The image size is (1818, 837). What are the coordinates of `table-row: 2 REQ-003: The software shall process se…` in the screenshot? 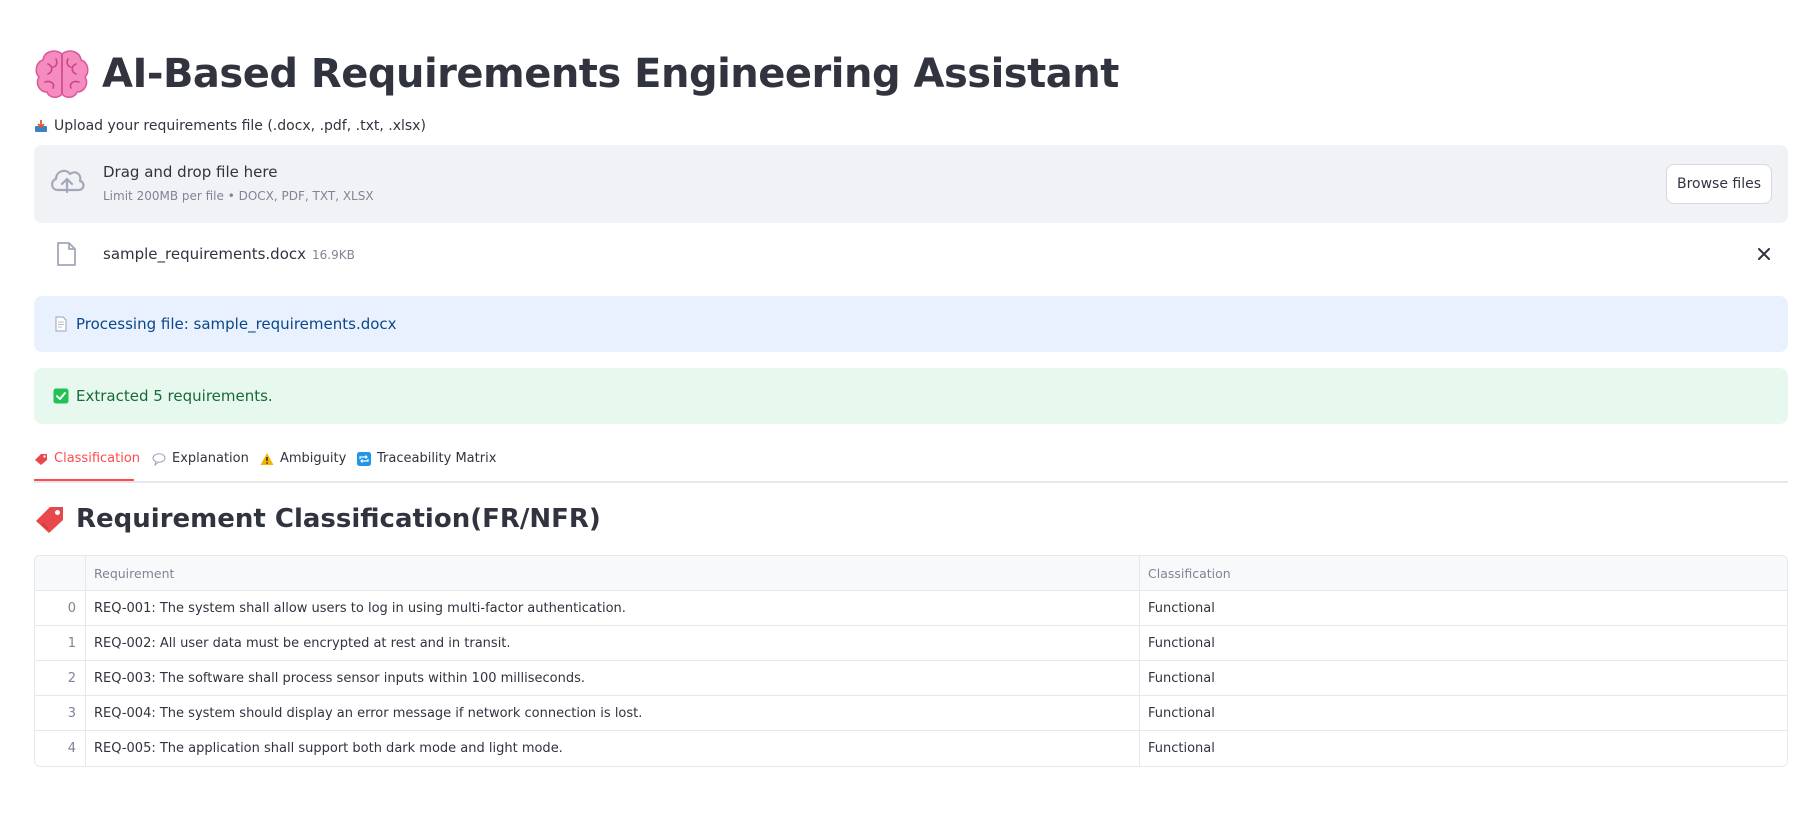 It's located at (911, 678).